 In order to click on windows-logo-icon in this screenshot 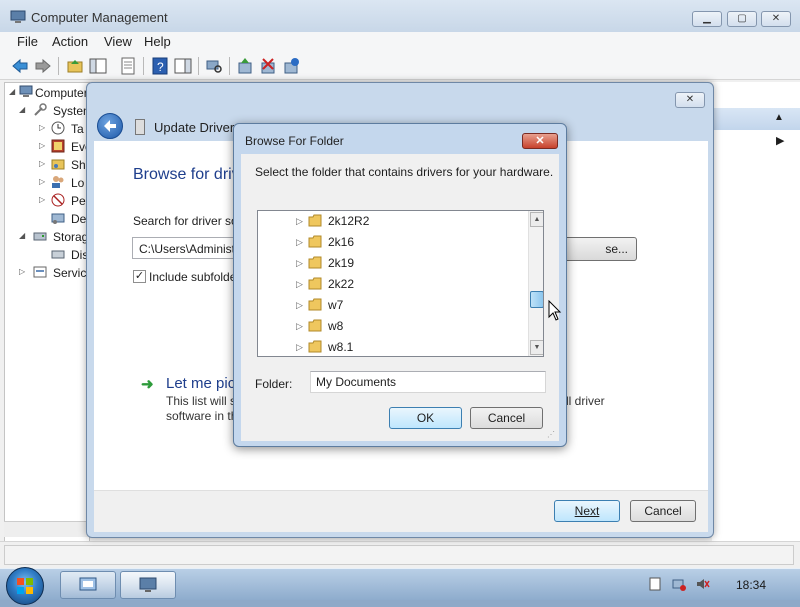, I will do `click(25, 586)`.